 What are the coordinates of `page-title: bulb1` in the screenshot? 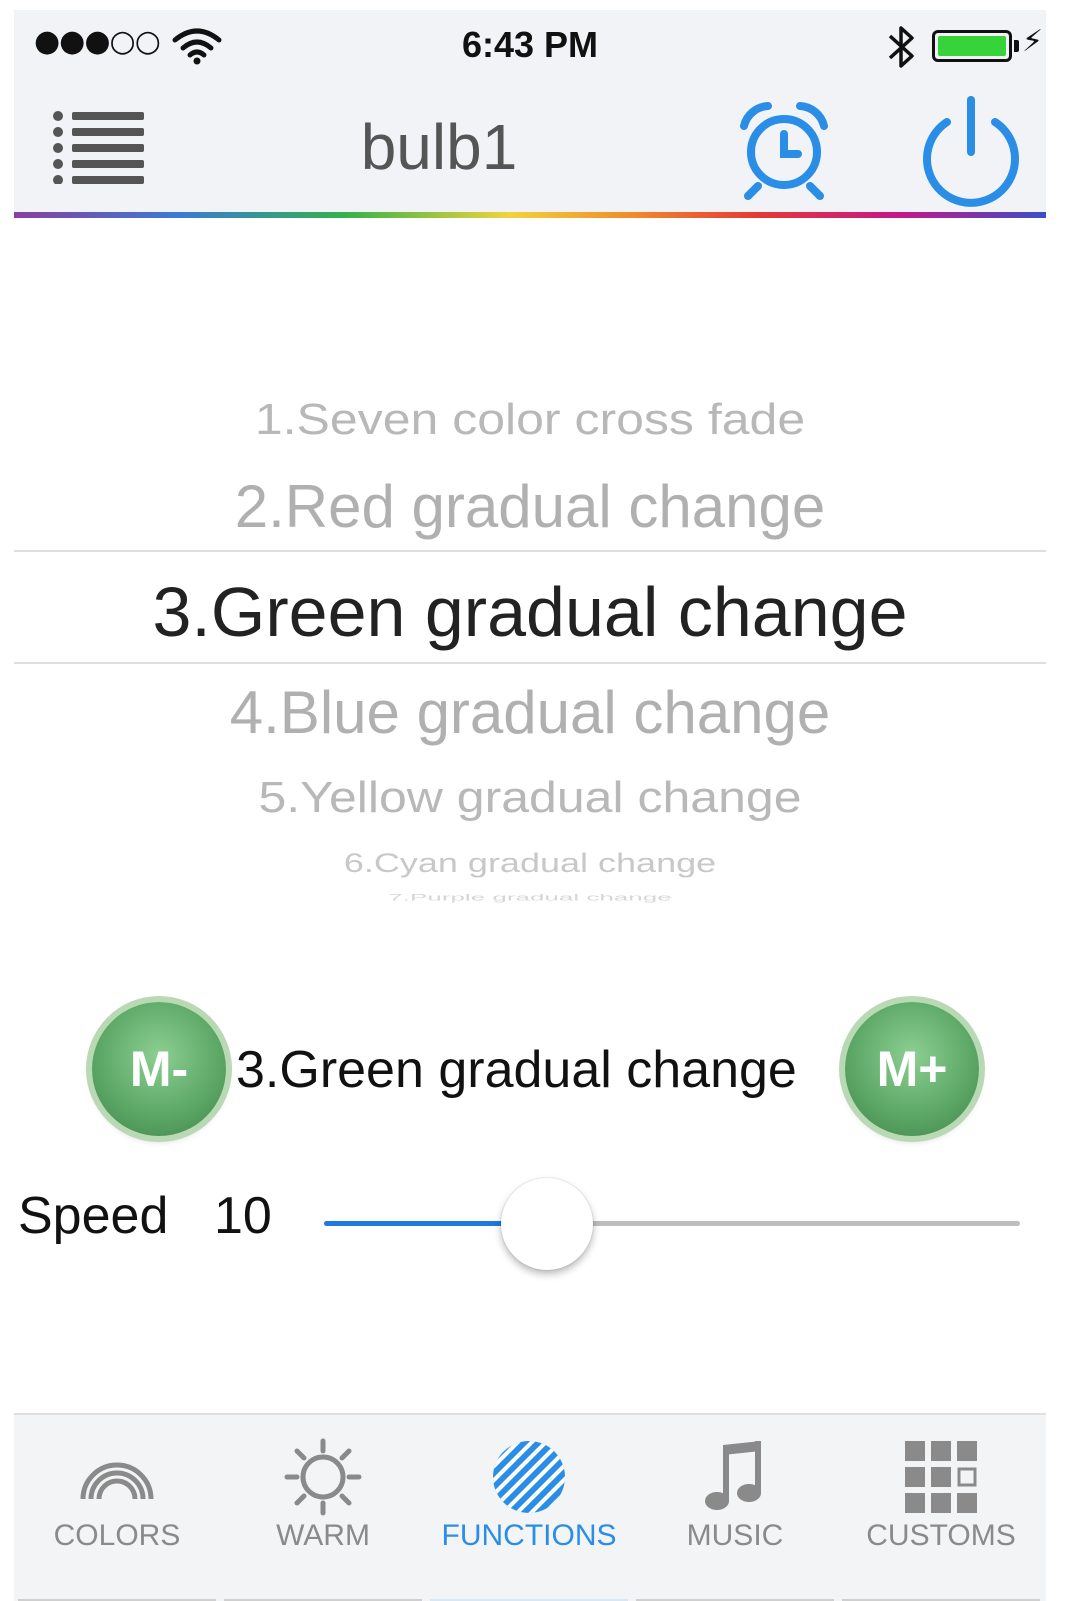 It's located at (439, 147).